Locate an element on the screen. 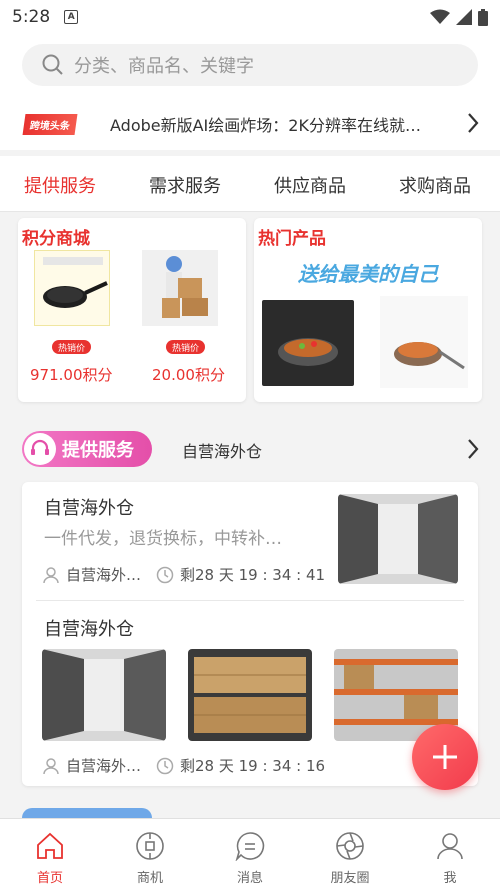 The height and width of the screenshot is (888, 500). nav-profile: 我 is located at coordinates (450, 858).